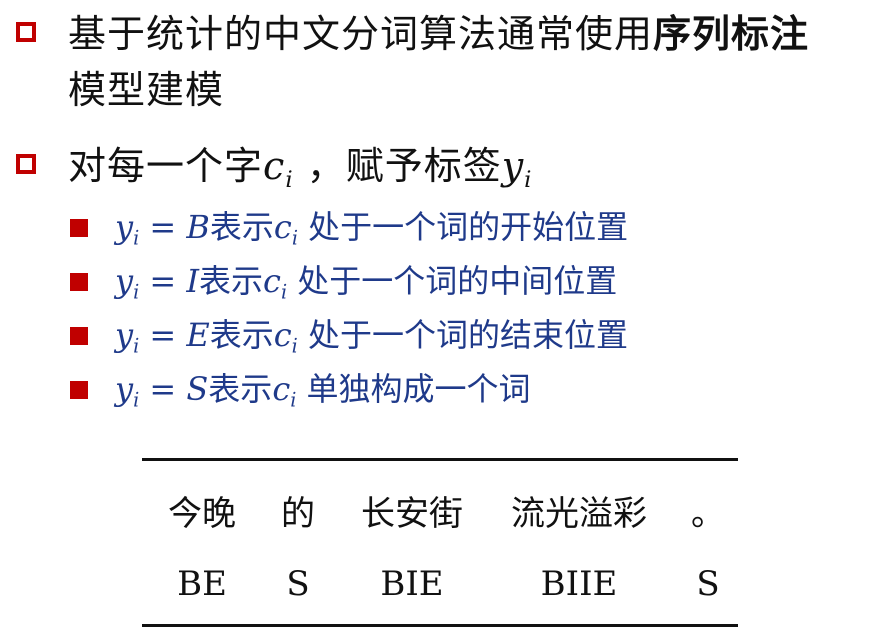 The height and width of the screenshot is (640, 890). What do you see at coordinates (708, 514) in the screenshot?
I see `table-word-cell: 。` at bounding box center [708, 514].